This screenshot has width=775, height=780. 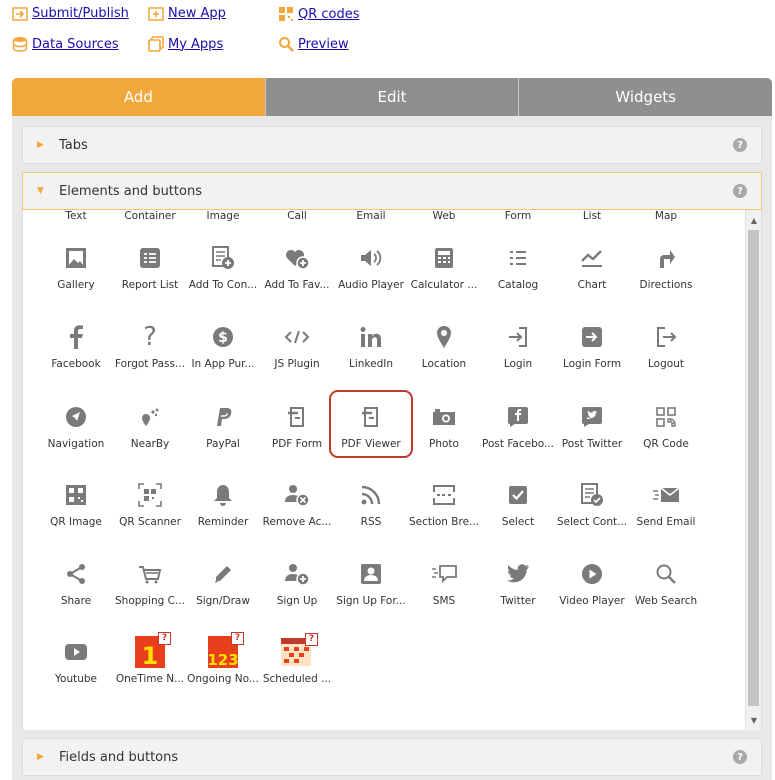 I want to click on my-apps-link: My Apps, so click(x=185, y=44).